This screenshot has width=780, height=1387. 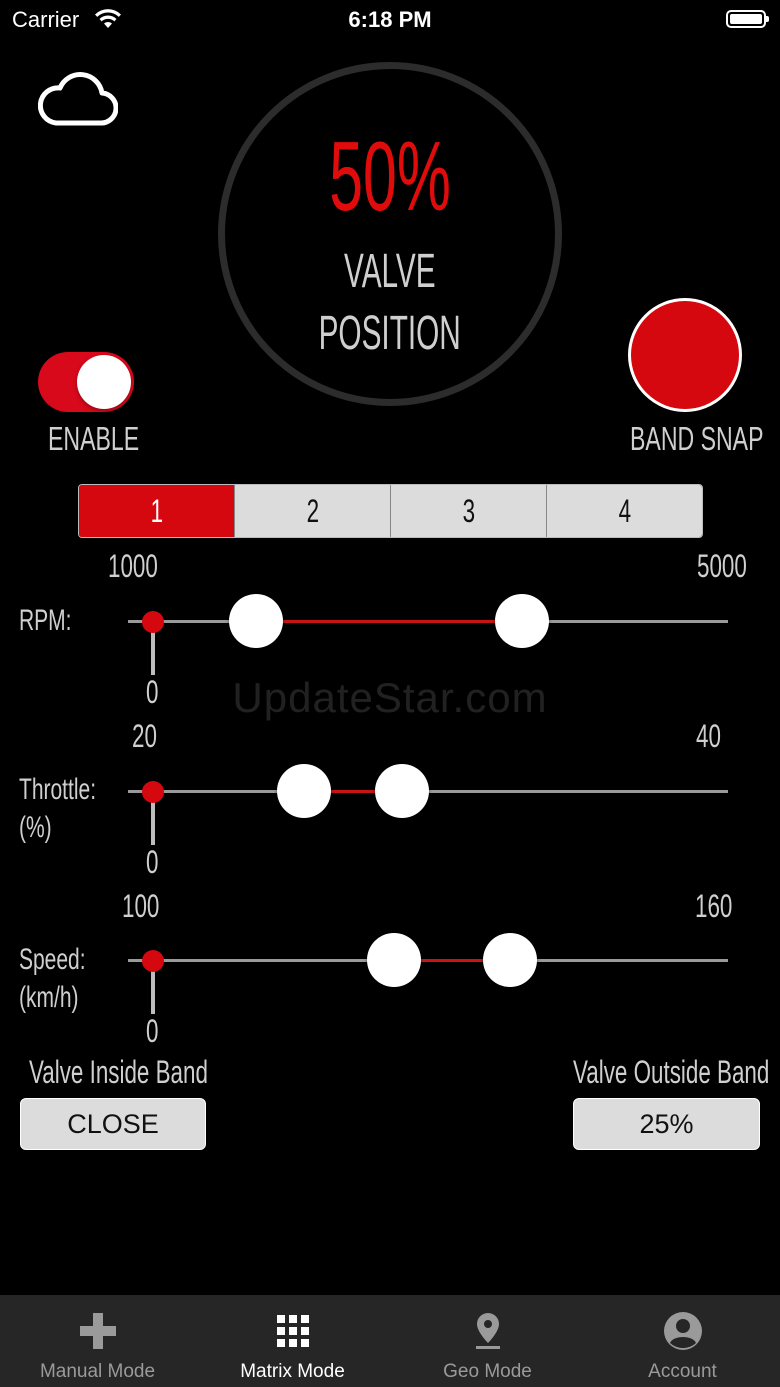 What do you see at coordinates (153, 822) in the screenshot?
I see `throttle-offset-stem` at bounding box center [153, 822].